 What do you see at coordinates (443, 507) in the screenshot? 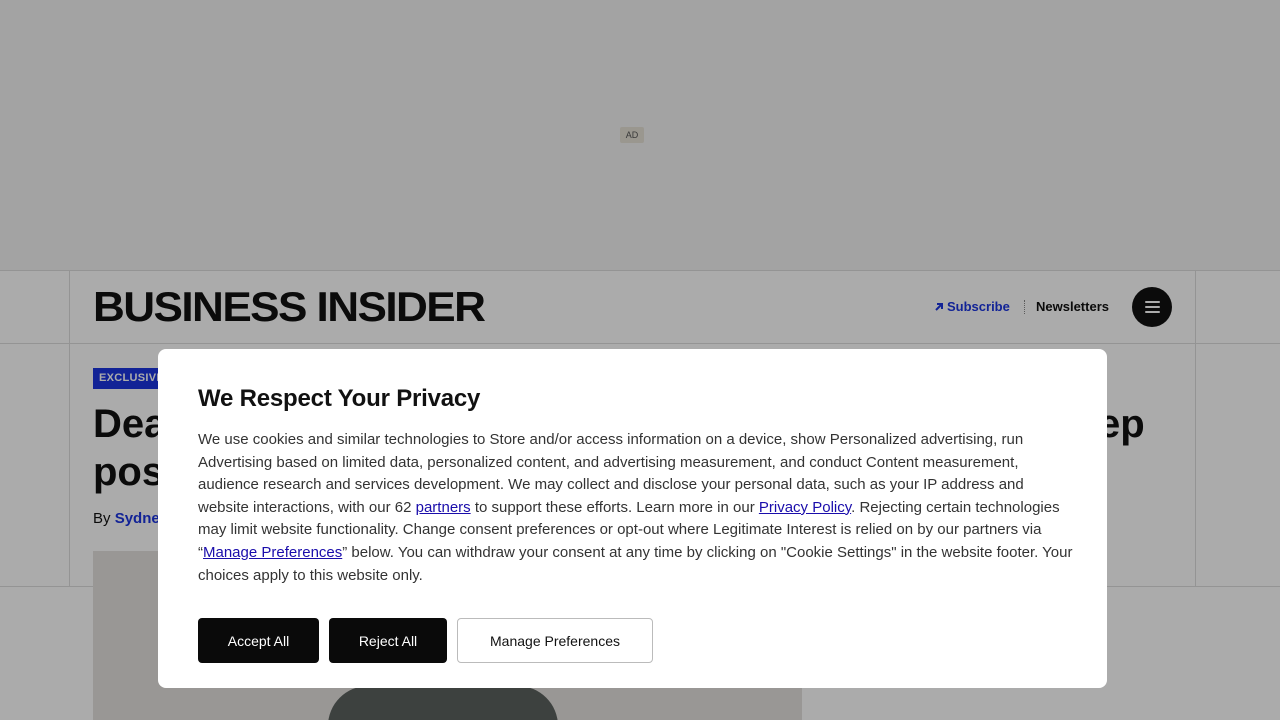
I see `partners-link: partners` at bounding box center [443, 507].